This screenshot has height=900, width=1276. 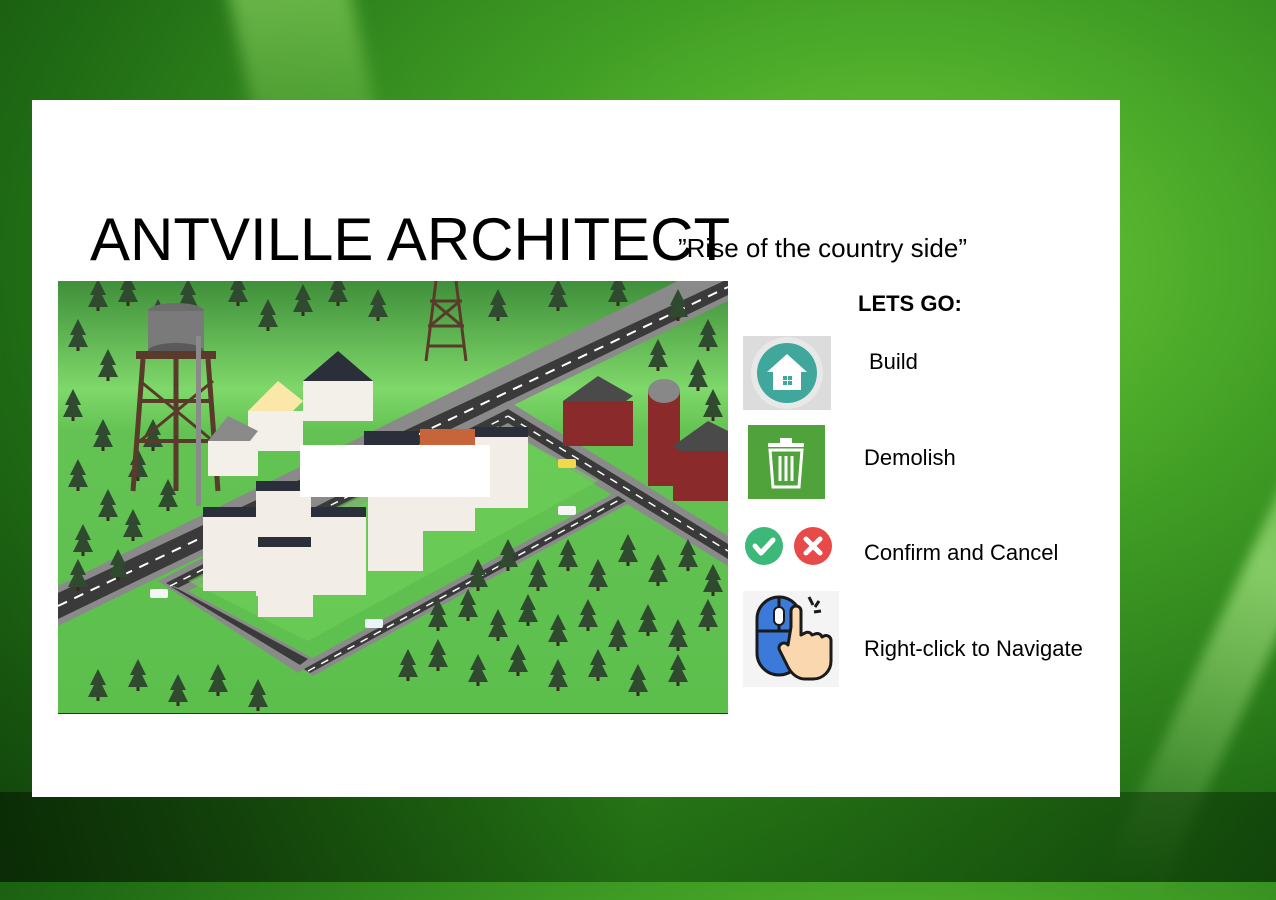 What do you see at coordinates (910, 457) in the screenshot?
I see `demolish-label: Demolish` at bounding box center [910, 457].